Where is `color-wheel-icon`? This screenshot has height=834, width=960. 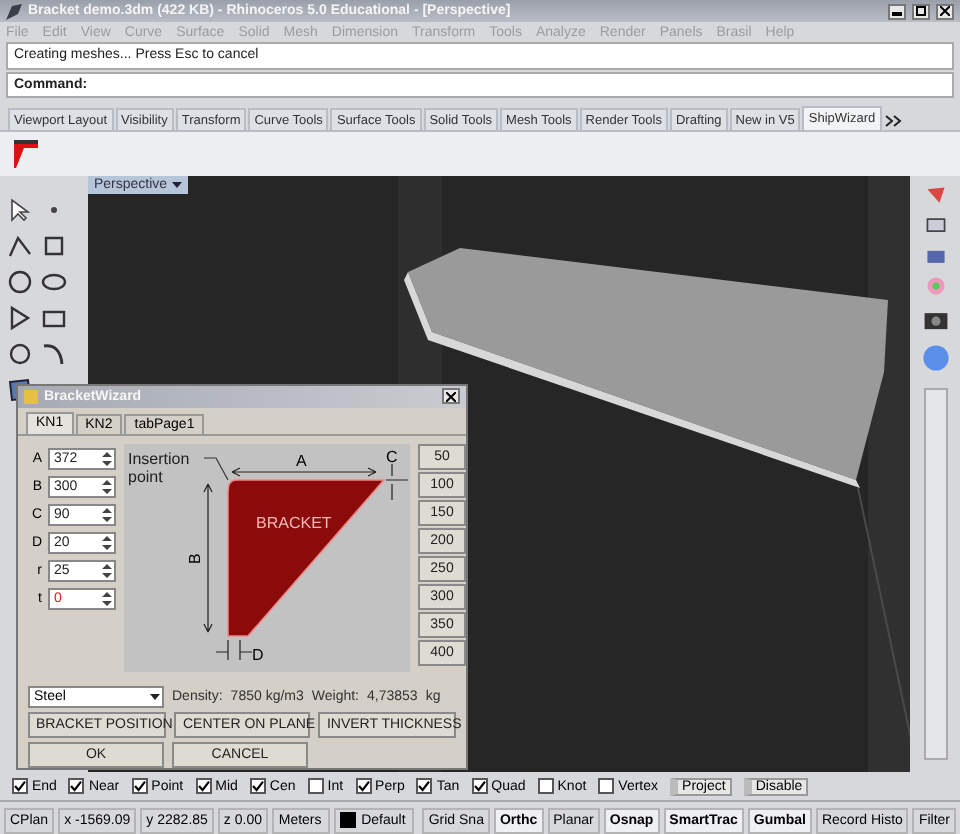
color-wheel-icon is located at coordinates (935, 286).